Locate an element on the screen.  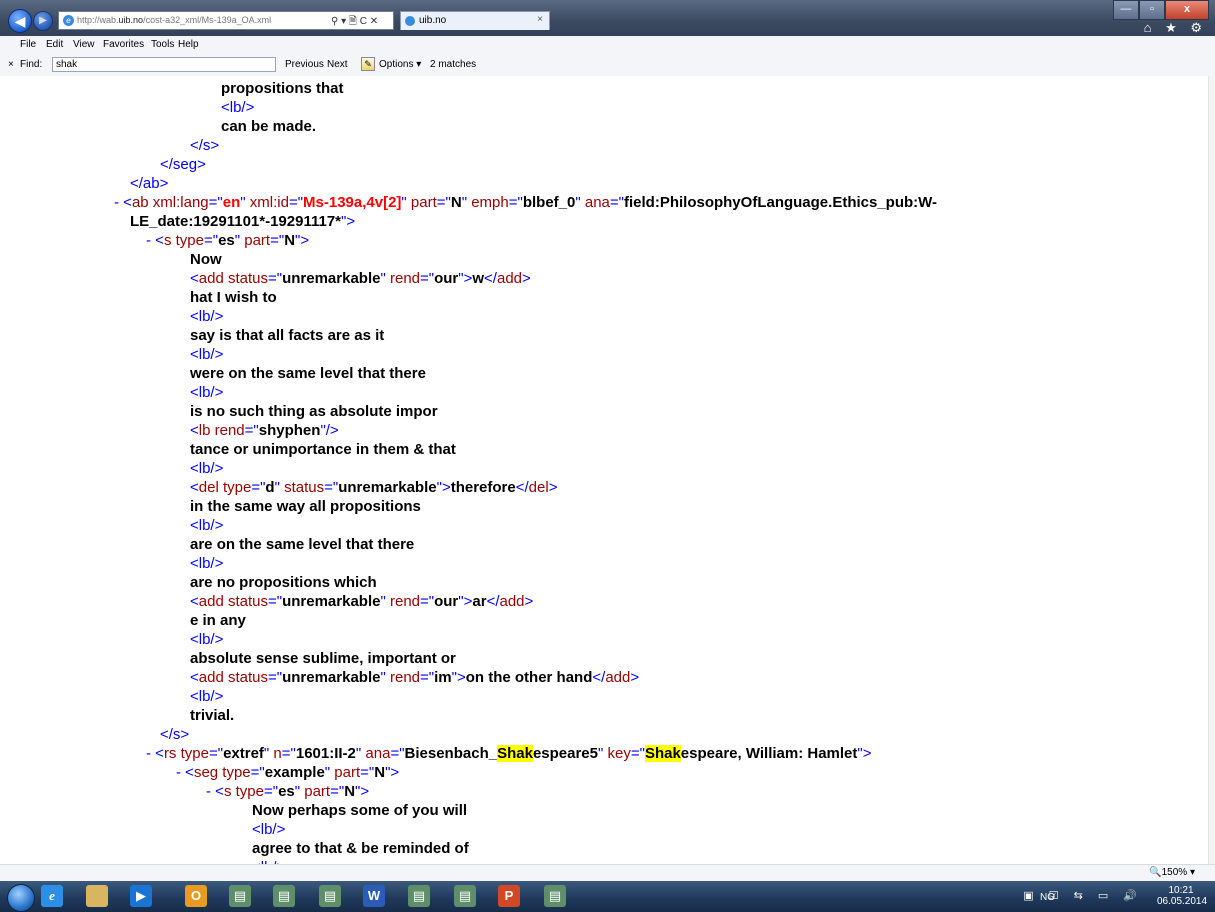
back-button: ◀ is located at coordinates (20, 21).